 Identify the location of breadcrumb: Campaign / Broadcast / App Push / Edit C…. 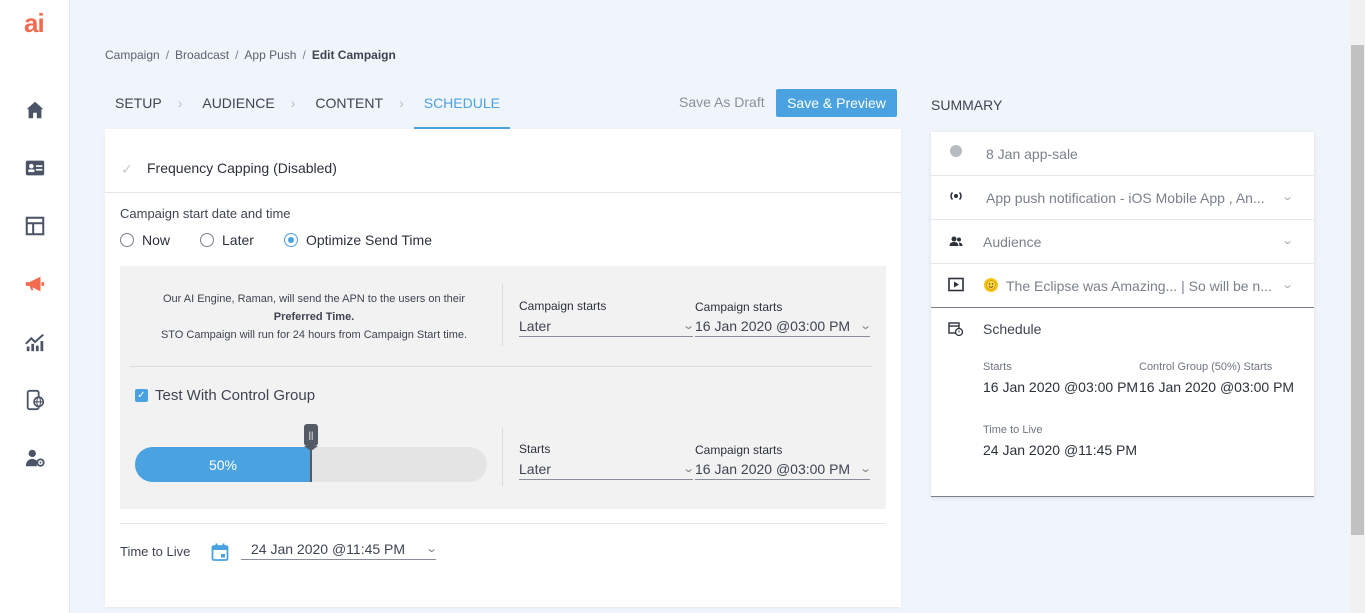
(250, 55).